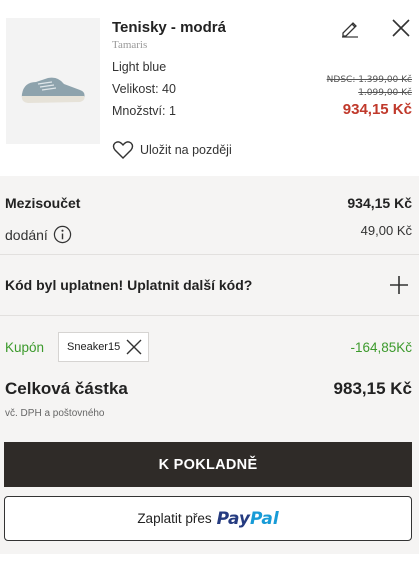 The height and width of the screenshot is (581, 419). Describe the element at coordinates (233, 518) in the screenshot. I see `paypal-logo-pay: Pay` at that location.